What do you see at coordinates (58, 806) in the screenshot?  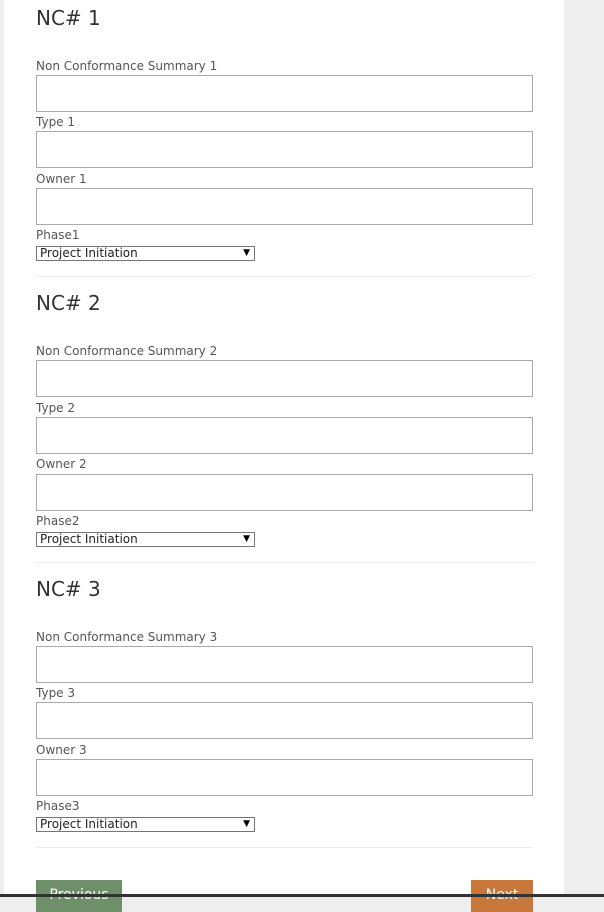 I see `phase-label: Phase3` at bounding box center [58, 806].